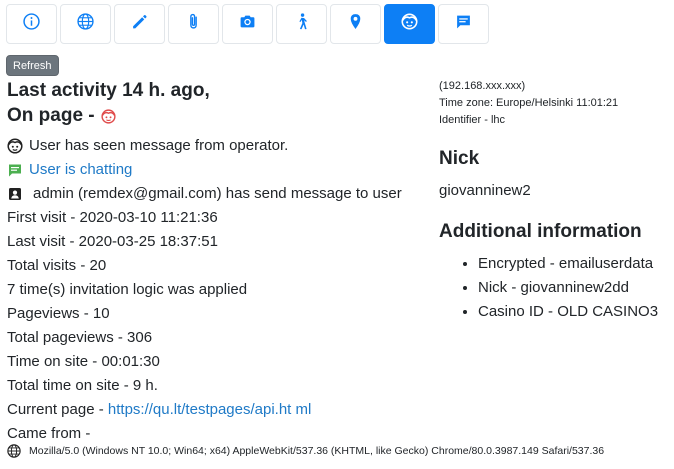 The image size is (674, 469). What do you see at coordinates (55, 409) in the screenshot?
I see `current-page-label: Current page -` at bounding box center [55, 409].